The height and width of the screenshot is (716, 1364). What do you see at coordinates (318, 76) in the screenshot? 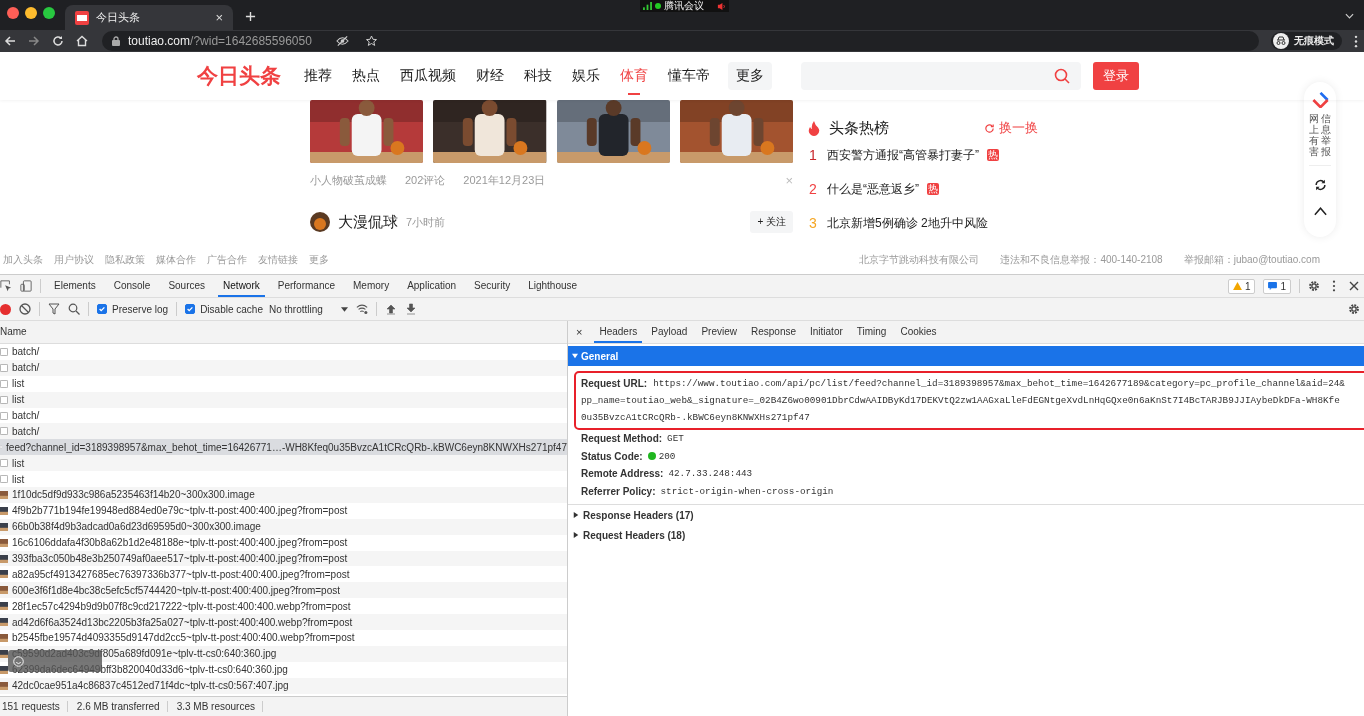
I see `nav-link: 推荐` at bounding box center [318, 76].